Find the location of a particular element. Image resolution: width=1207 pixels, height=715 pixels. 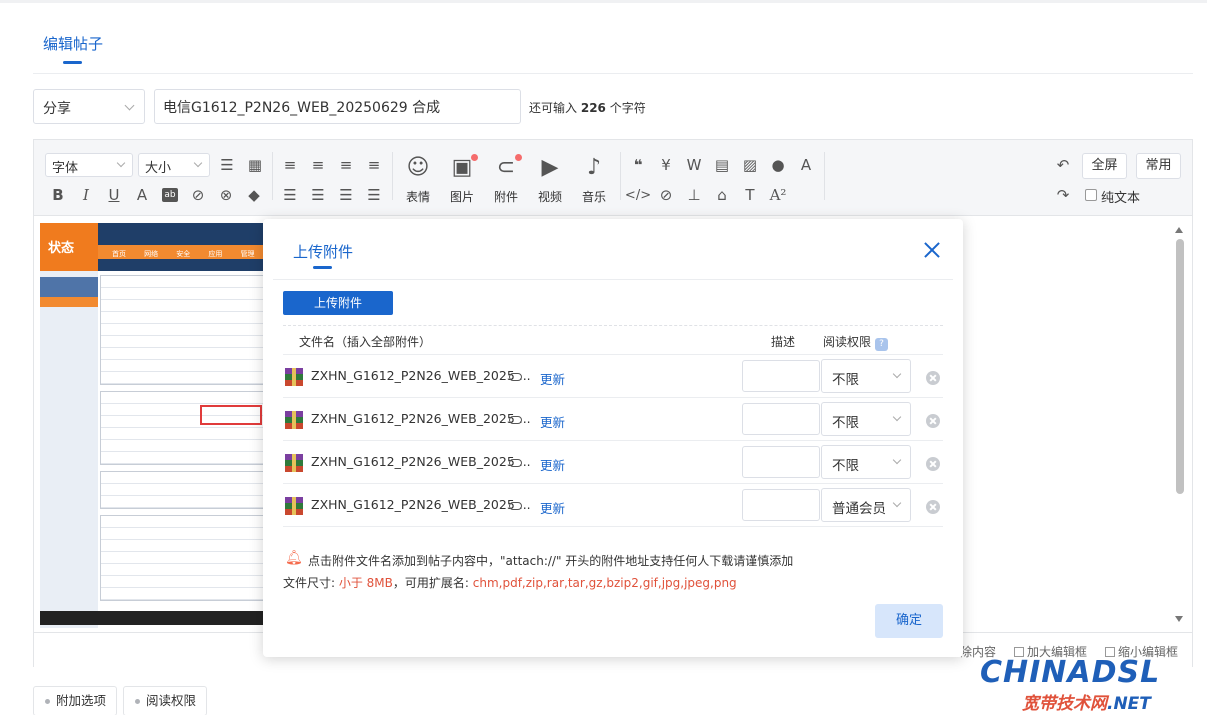

fullscreen-button: 全屏 is located at coordinates (1104, 166).